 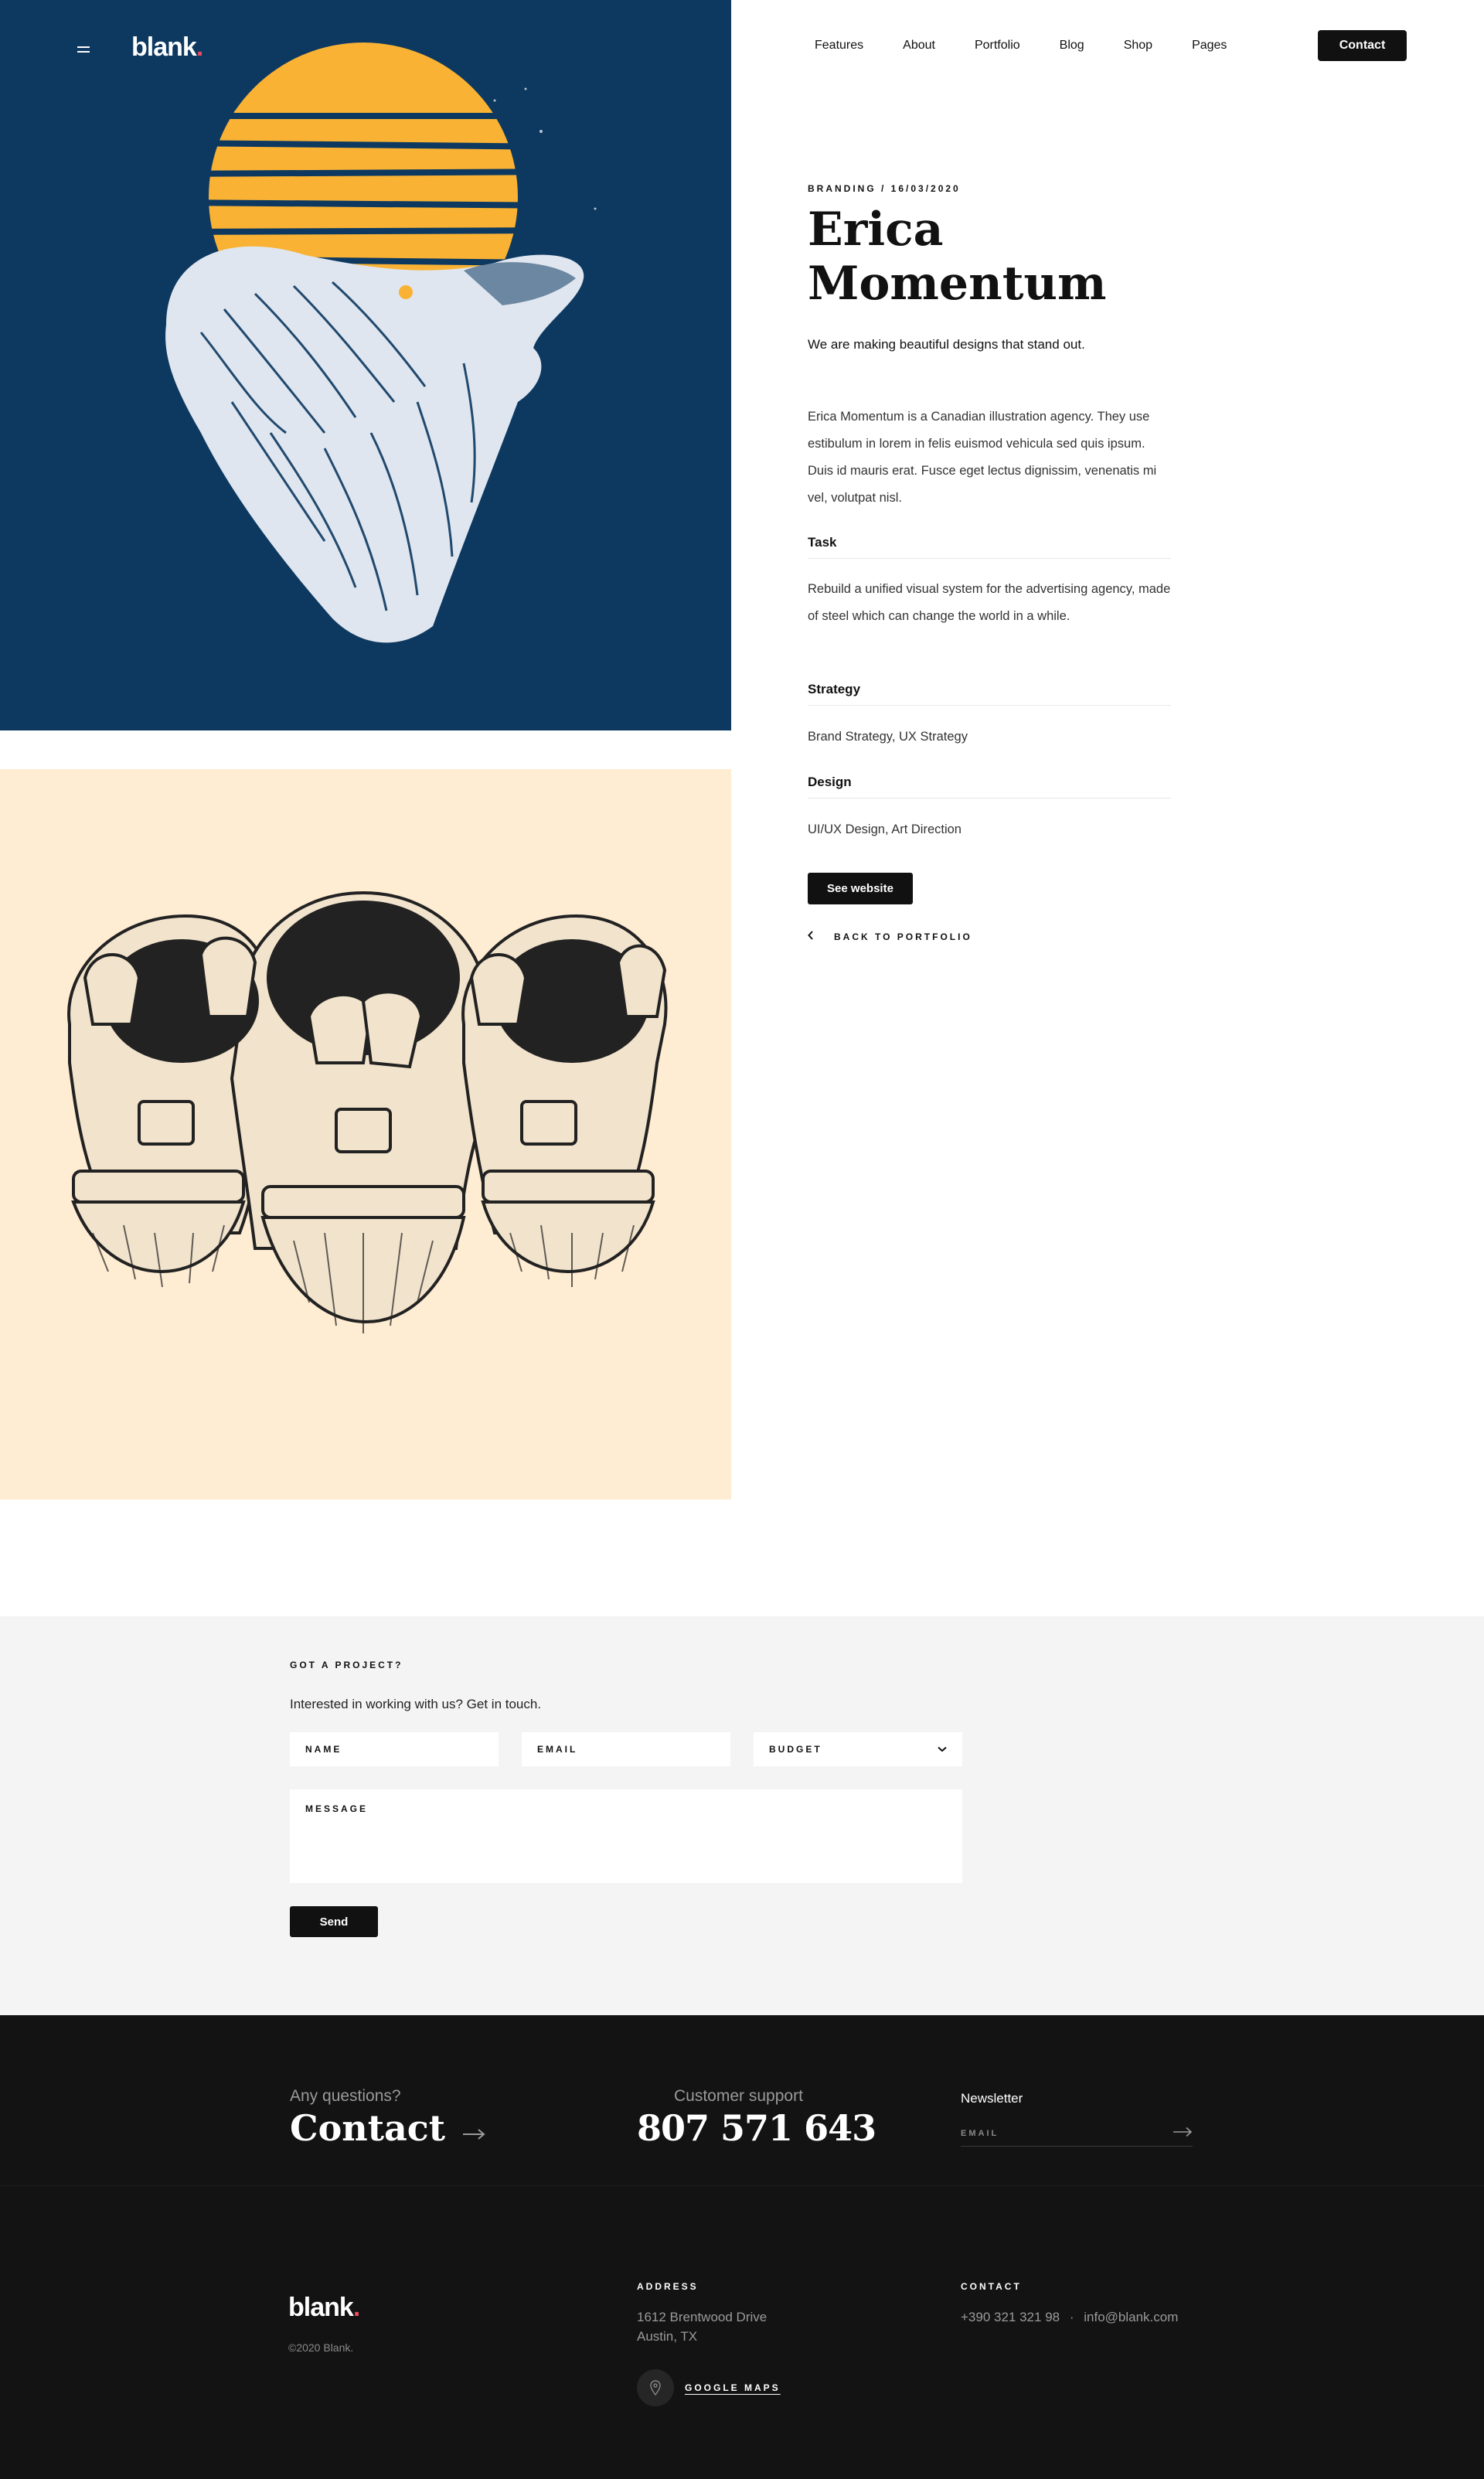 I want to click on address-line-1: 1612 Brentwood Drive, so click(x=702, y=2317).